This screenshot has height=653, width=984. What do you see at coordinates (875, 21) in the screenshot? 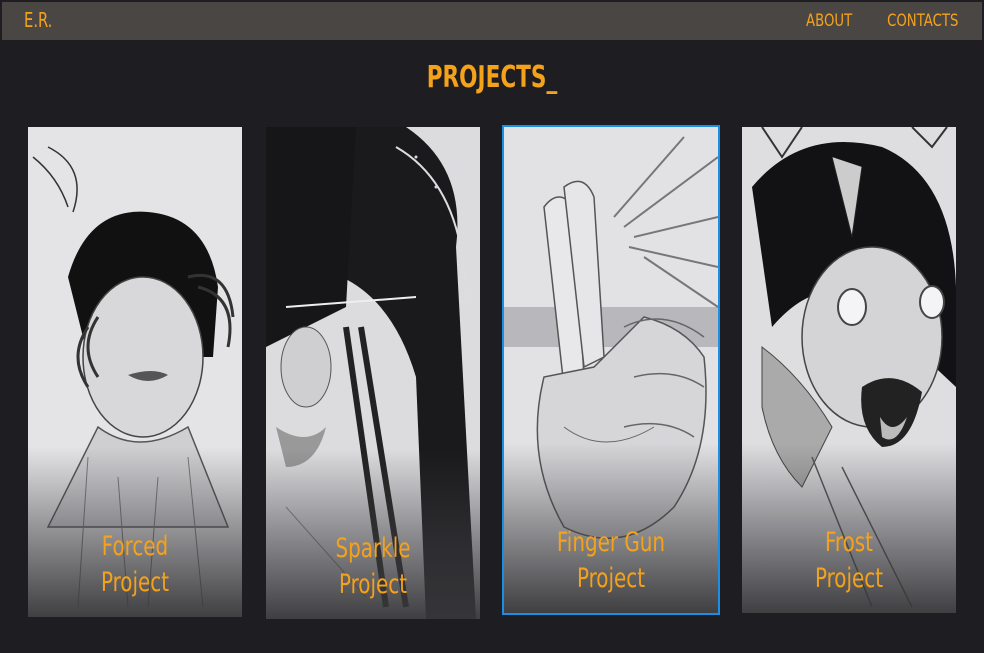
I see `nav-links: ABOUT CONTACTS` at bounding box center [875, 21].